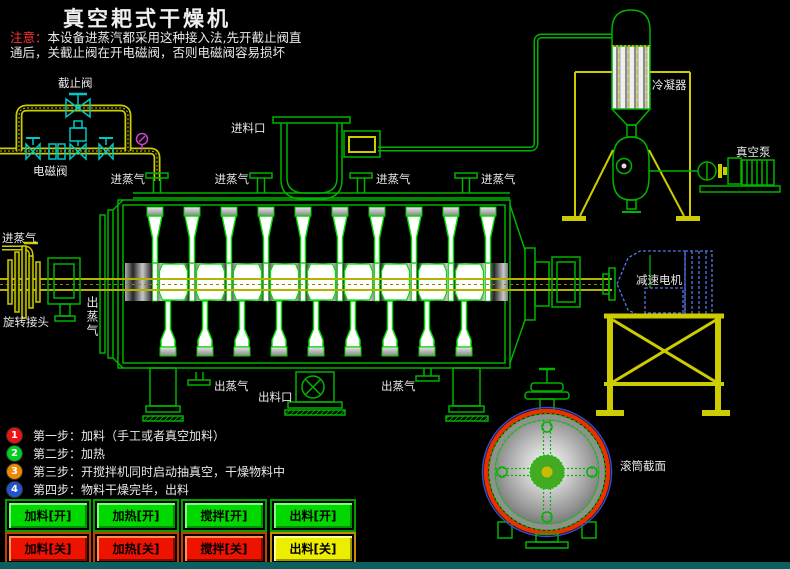 This screenshot has height=569, width=790. What do you see at coordinates (29, 37) in the screenshot?
I see `warning-tag: 注意：` at bounding box center [29, 37].